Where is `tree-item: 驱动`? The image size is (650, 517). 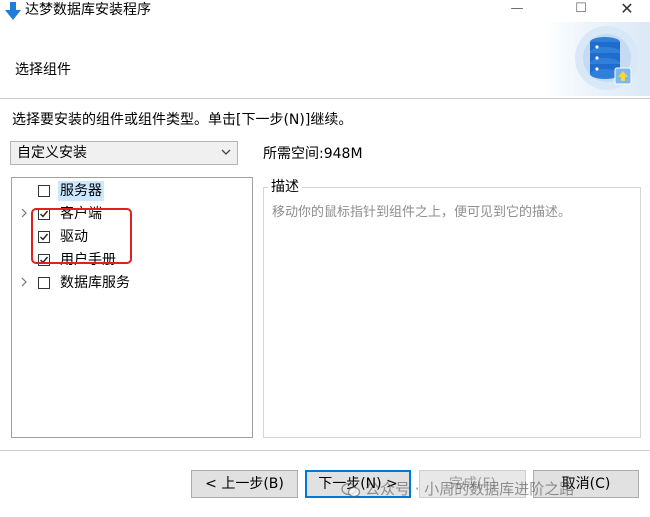
tree-item: 驱动 is located at coordinates (132, 237).